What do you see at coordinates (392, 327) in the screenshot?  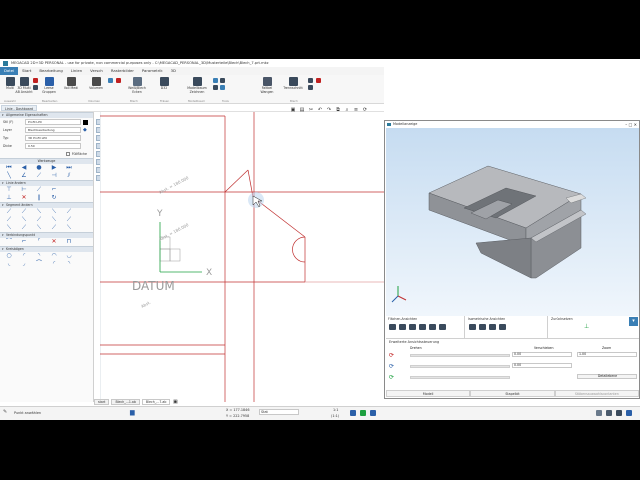 I see `view-front-icon` at bounding box center [392, 327].